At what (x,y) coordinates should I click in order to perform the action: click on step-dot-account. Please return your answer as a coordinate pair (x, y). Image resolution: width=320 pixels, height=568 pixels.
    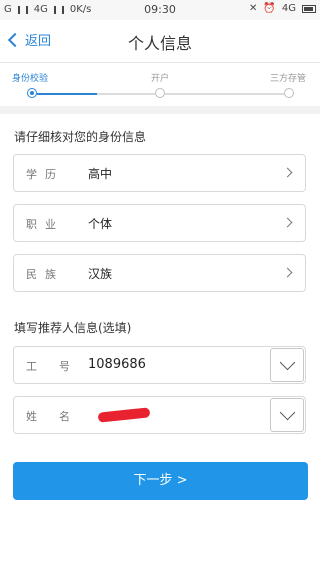
    Looking at the image, I should click on (160, 93).